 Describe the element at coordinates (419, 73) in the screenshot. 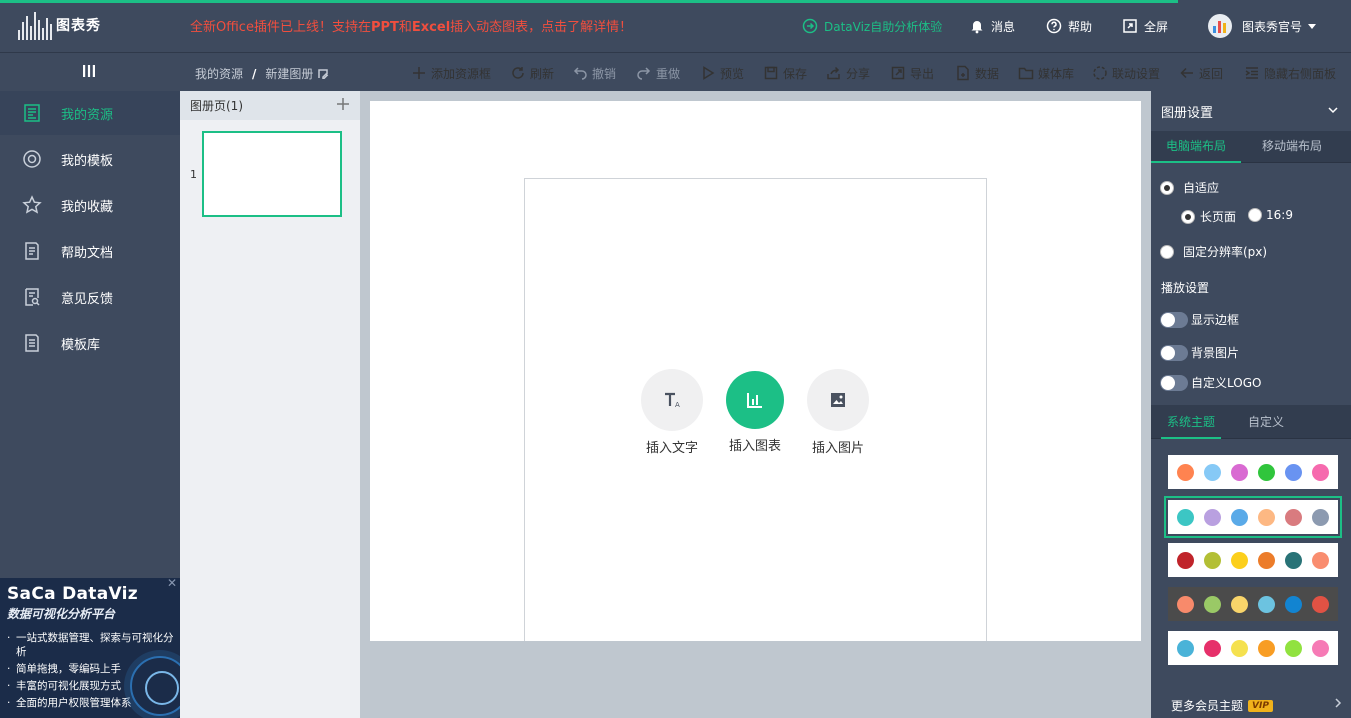

I see `plus-icon` at that location.